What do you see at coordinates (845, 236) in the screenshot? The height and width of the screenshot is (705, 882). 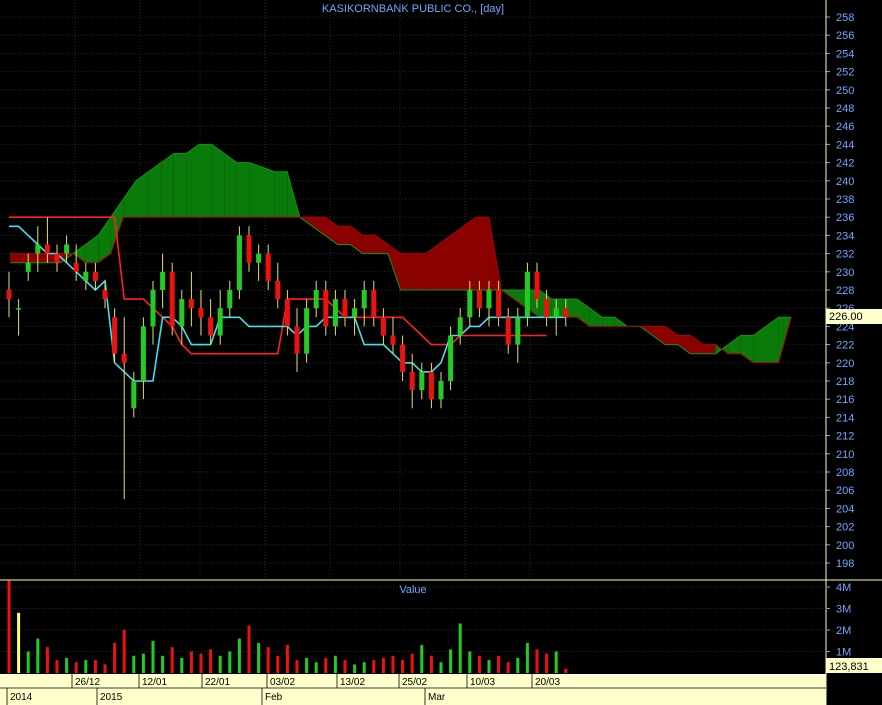 I see `y-tick-label: 234` at bounding box center [845, 236].